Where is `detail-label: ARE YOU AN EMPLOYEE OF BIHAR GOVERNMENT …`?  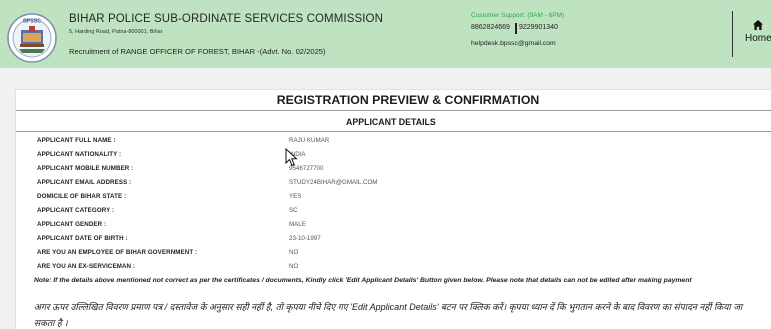 detail-label: ARE YOU AN EMPLOYEE OF BIHAR GOVERNMENT … is located at coordinates (117, 252).